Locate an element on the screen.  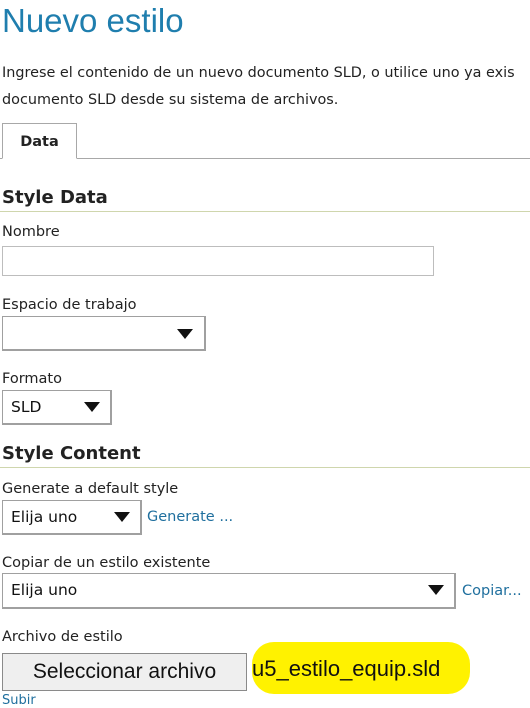
workspace-select is located at coordinates (104, 333).